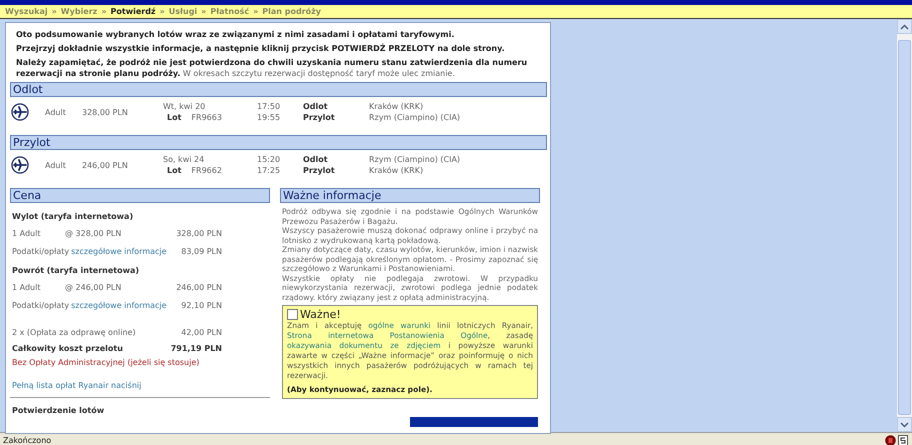 This screenshot has height=445, width=912. I want to click on breadcrumb-step: Wyszukaj, so click(26, 11).